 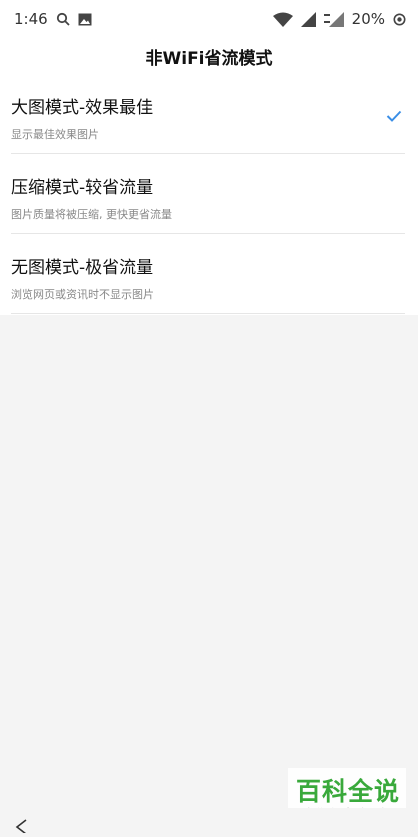 I want to click on option-compressed-mode: 压缩模式-较省流量 图片质量将被压缩, 更快更省流量, so click(x=209, y=194).